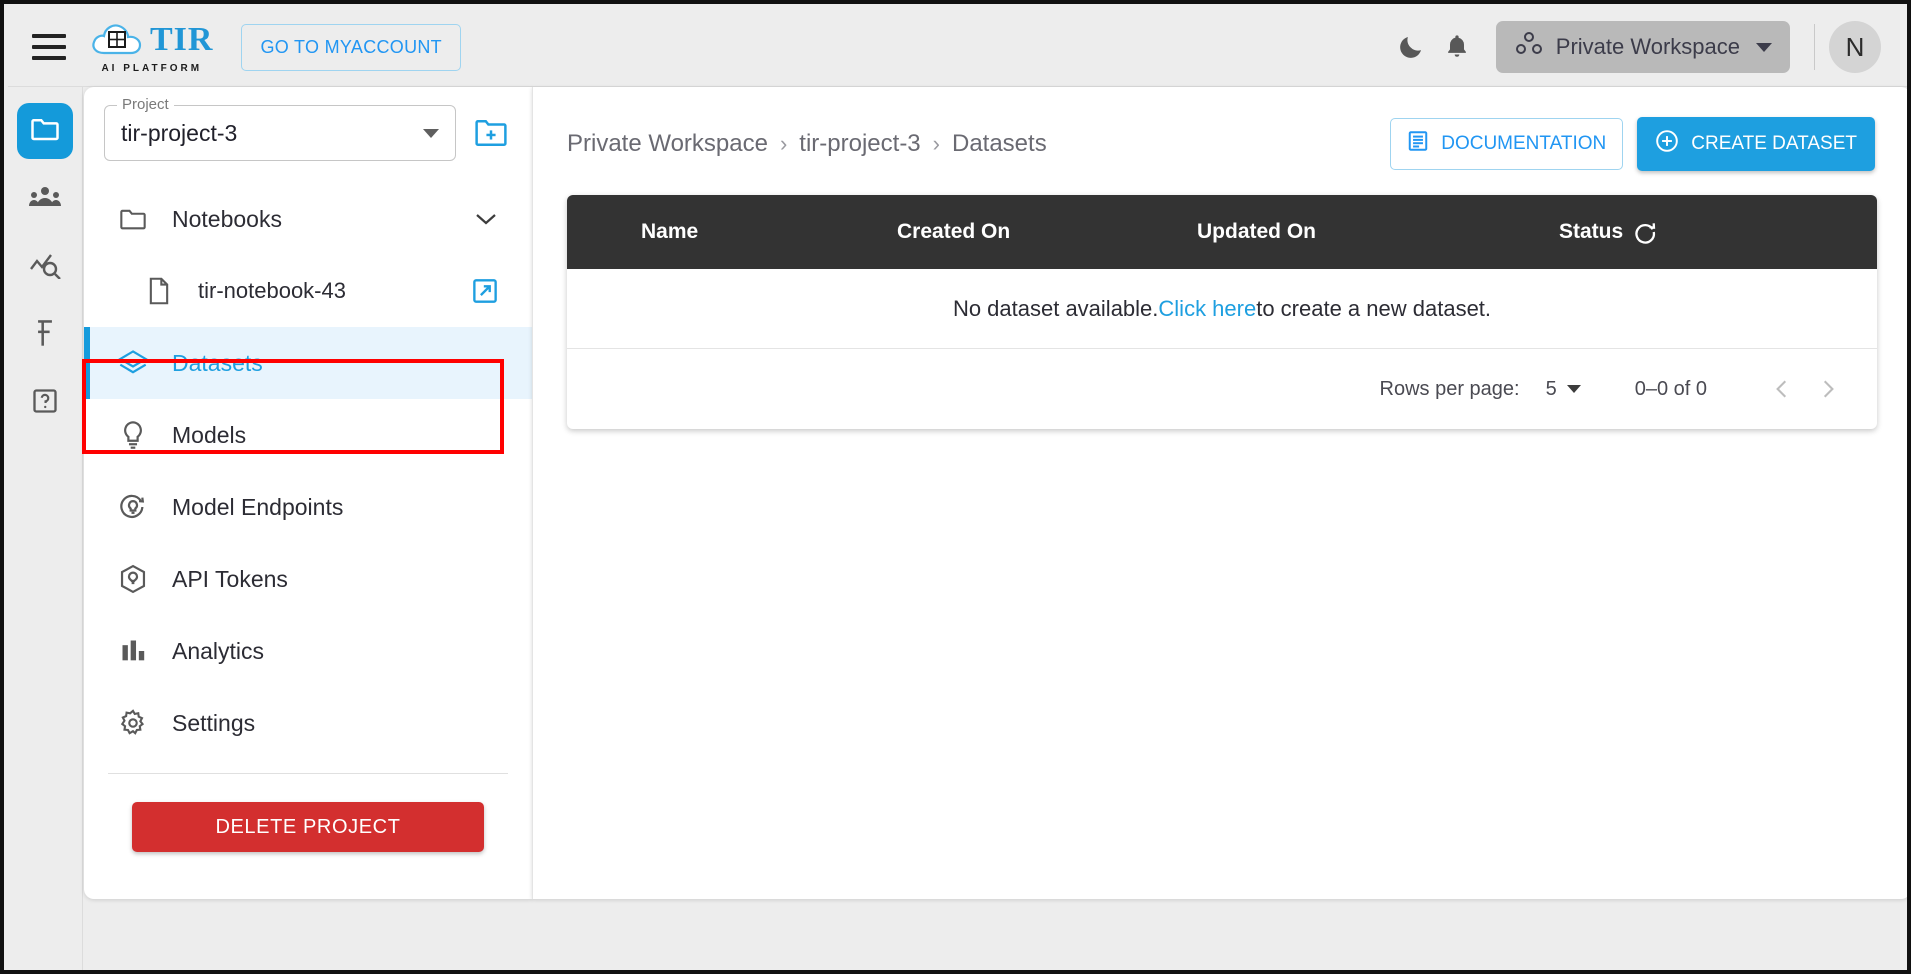 Image resolution: width=1911 pixels, height=974 pixels. I want to click on plus-circle-icon, so click(1667, 144).